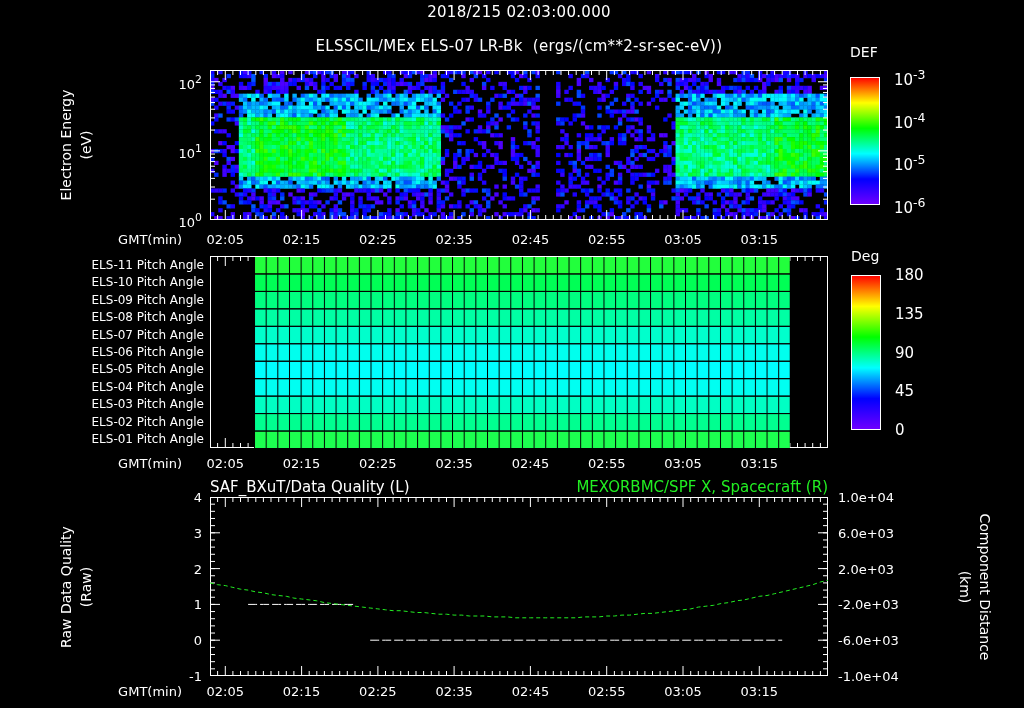 This screenshot has width=1024, height=708. What do you see at coordinates (147, 334) in the screenshot?
I see `row-label: ELS-07 Pitch Angle` at bounding box center [147, 334].